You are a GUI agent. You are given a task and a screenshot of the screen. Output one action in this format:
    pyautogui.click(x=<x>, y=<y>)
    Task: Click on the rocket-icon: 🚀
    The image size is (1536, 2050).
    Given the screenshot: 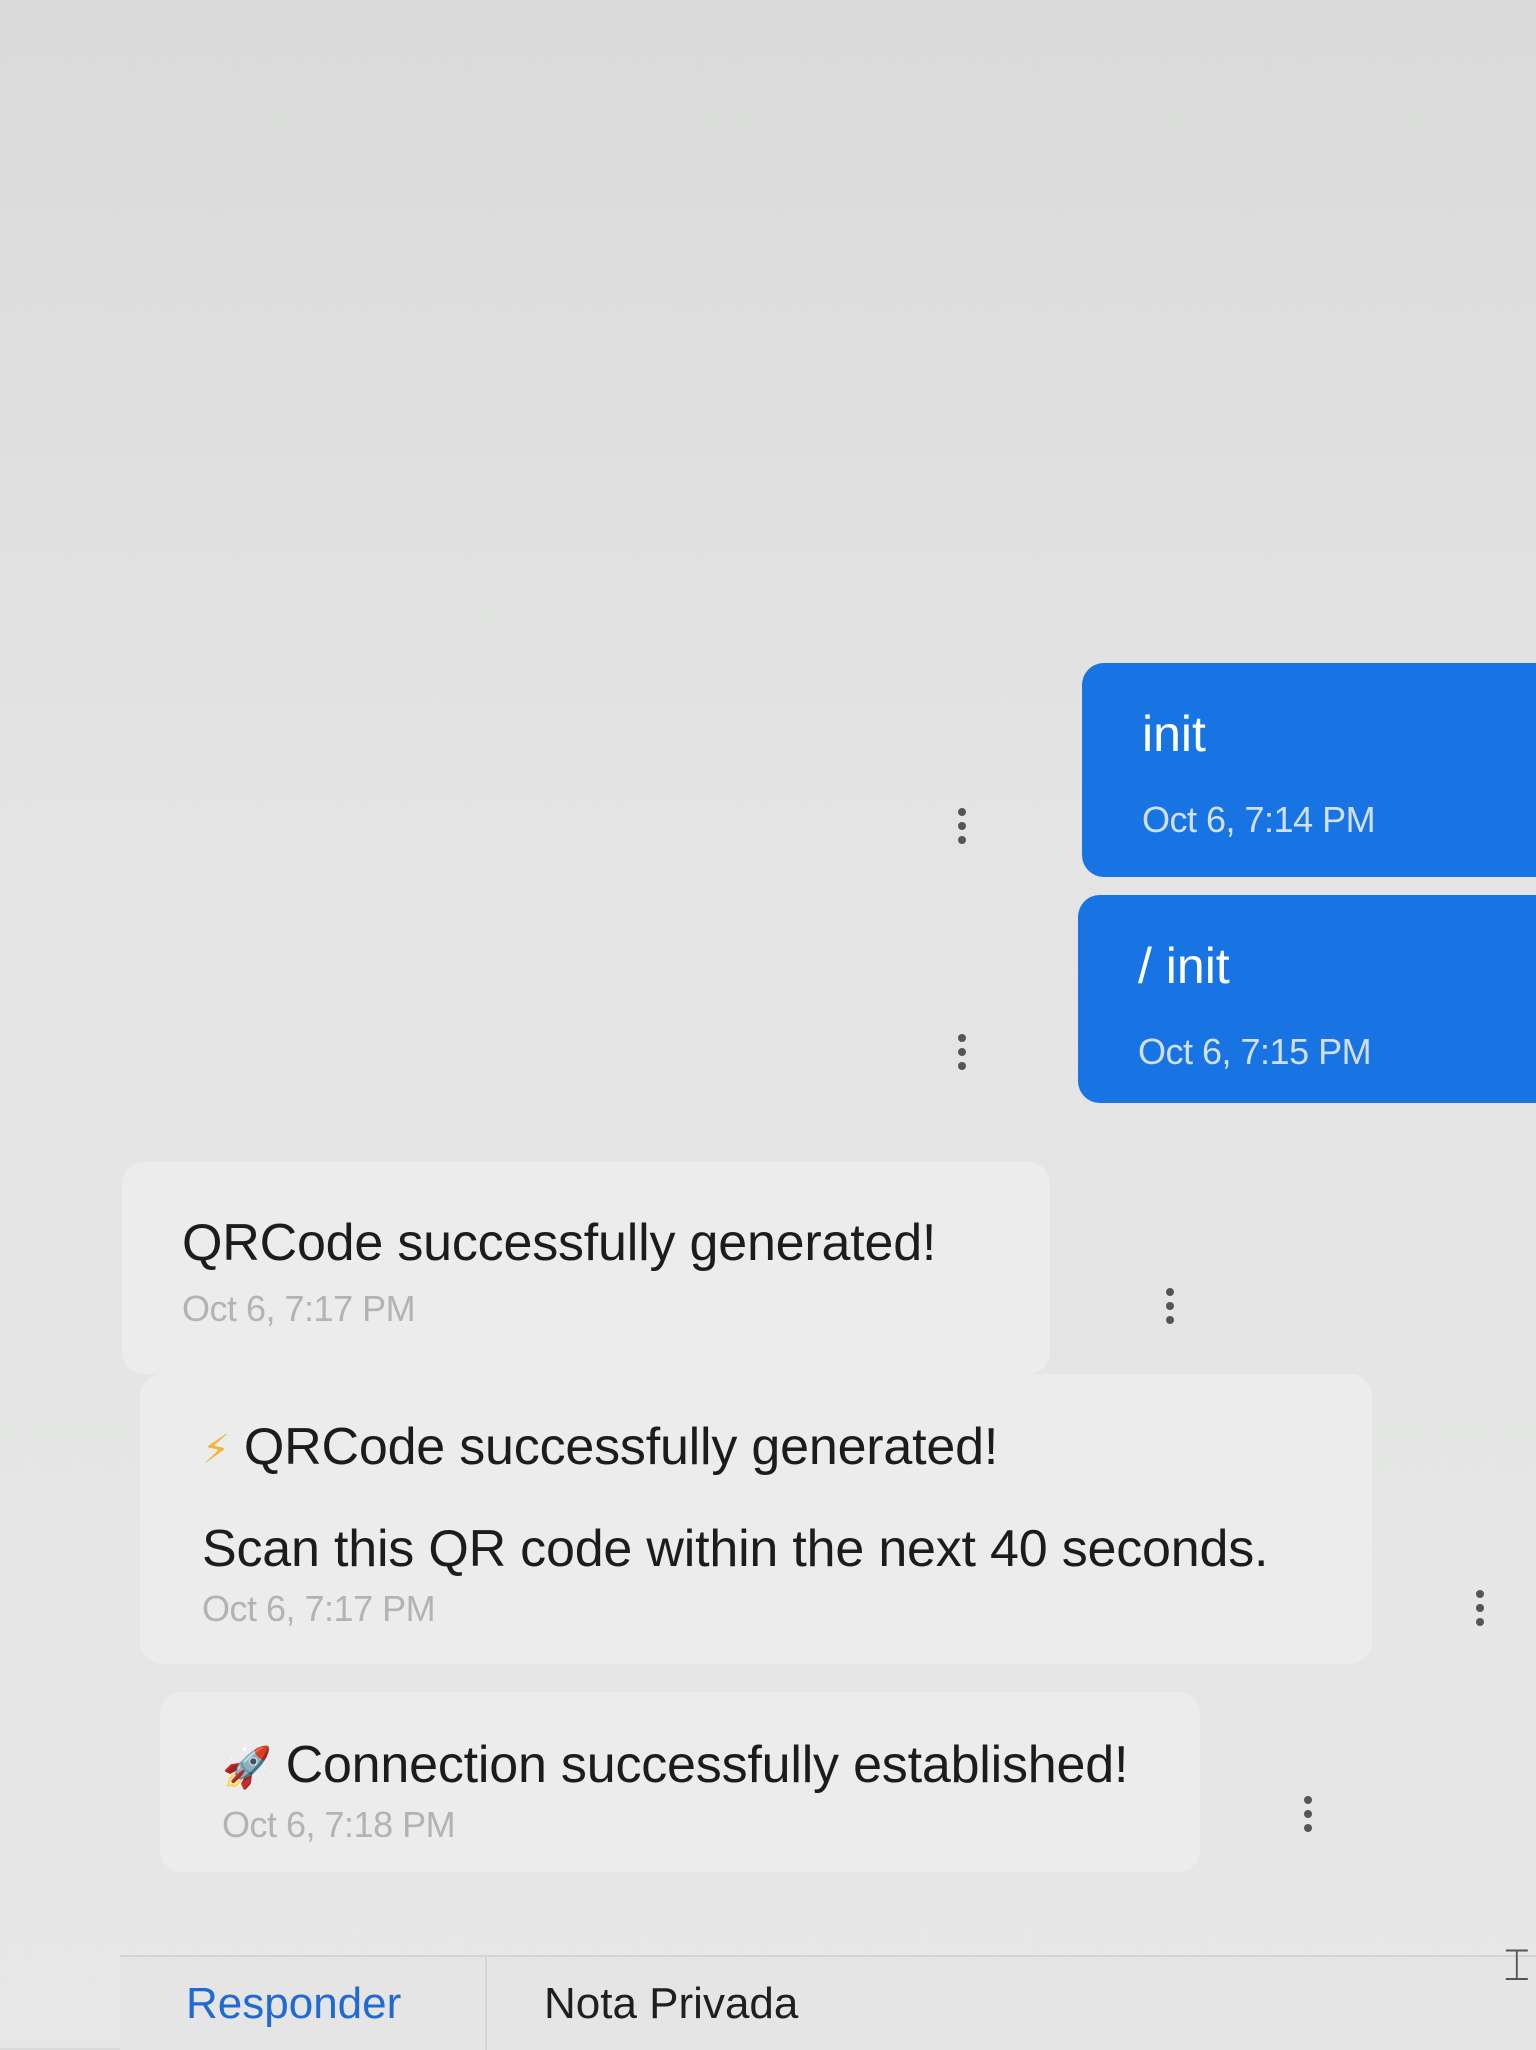 What is the action you would take?
    pyautogui.click(x=247, y=1768)
    